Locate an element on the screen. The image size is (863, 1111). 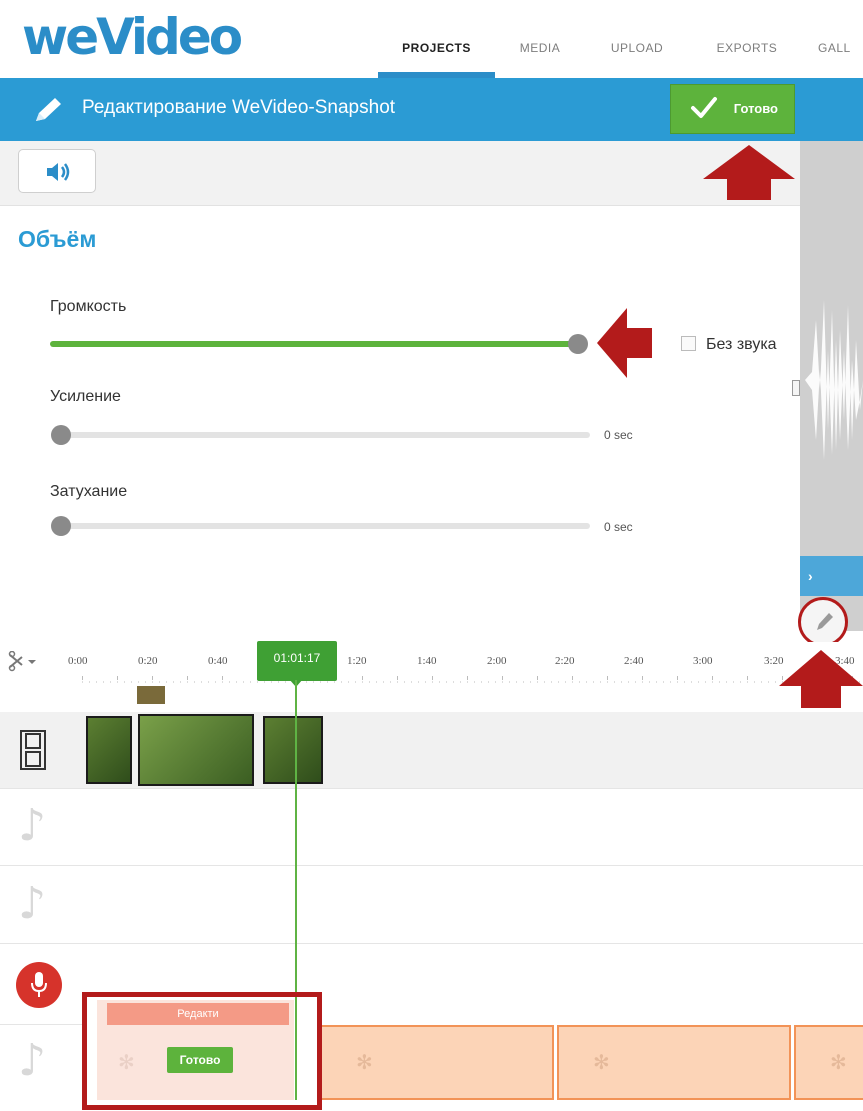
tick-label: 0:40 is located at coordinates (218, 661).